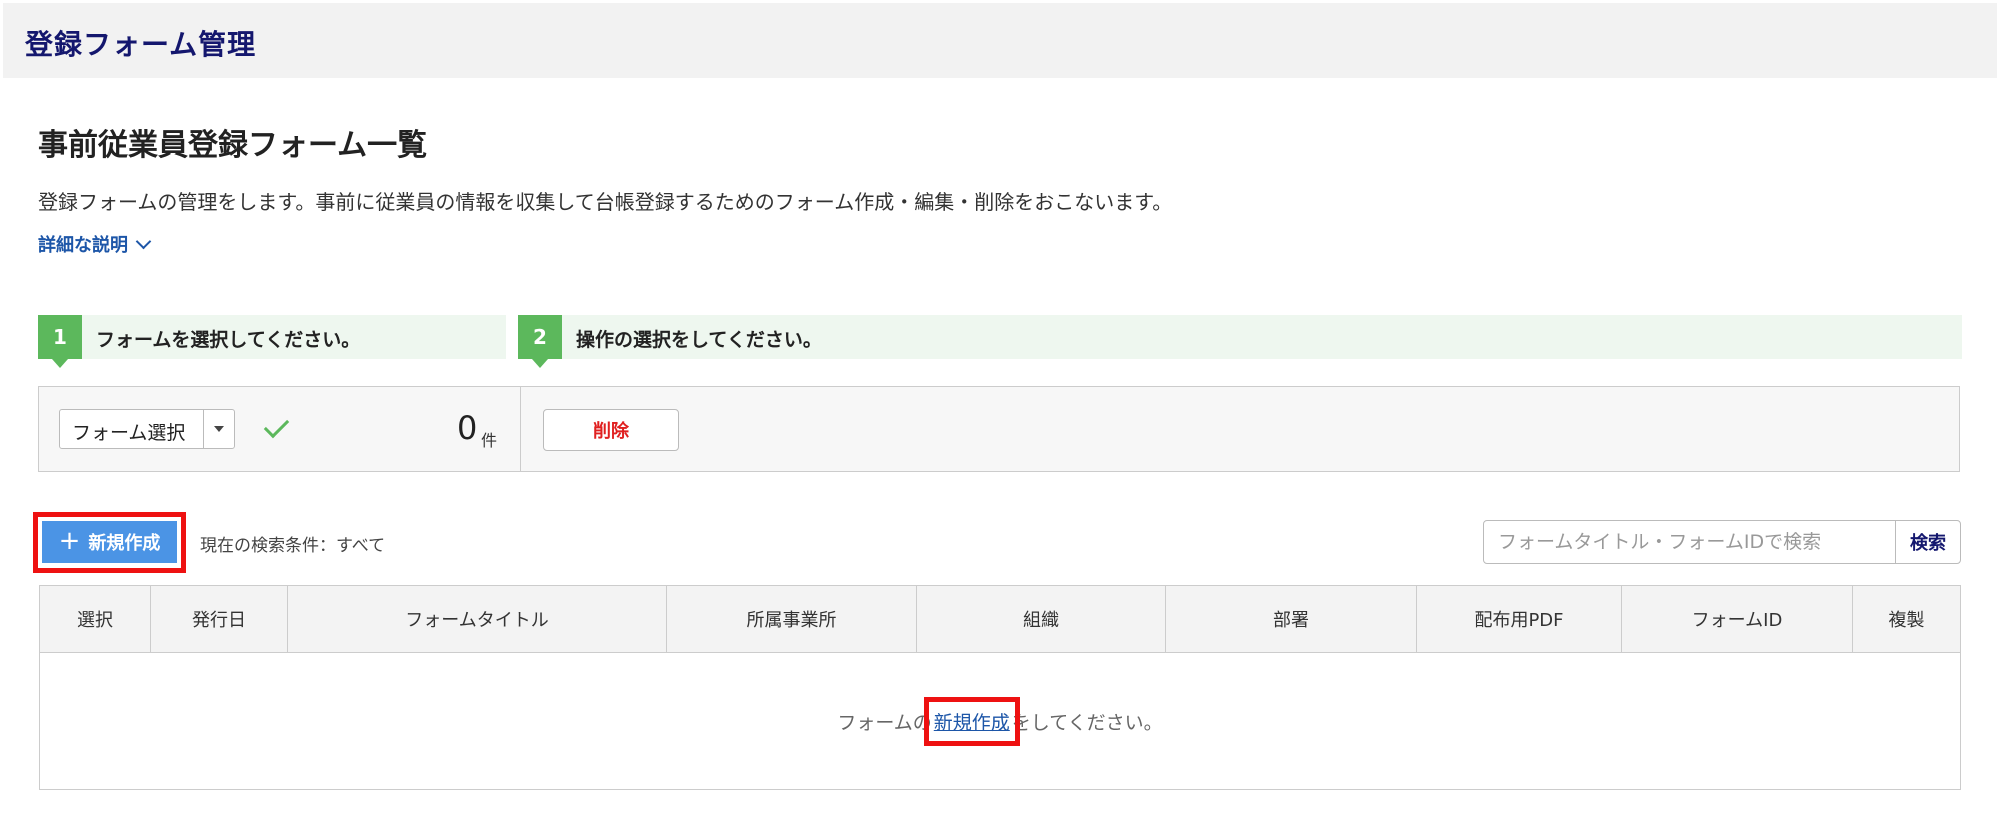 The image size is (2000, 823). What do you see at coordinates (792, 619) in the screenshot?
I see `column-header-office: 所属事業所` at bounding box center [792, 619].